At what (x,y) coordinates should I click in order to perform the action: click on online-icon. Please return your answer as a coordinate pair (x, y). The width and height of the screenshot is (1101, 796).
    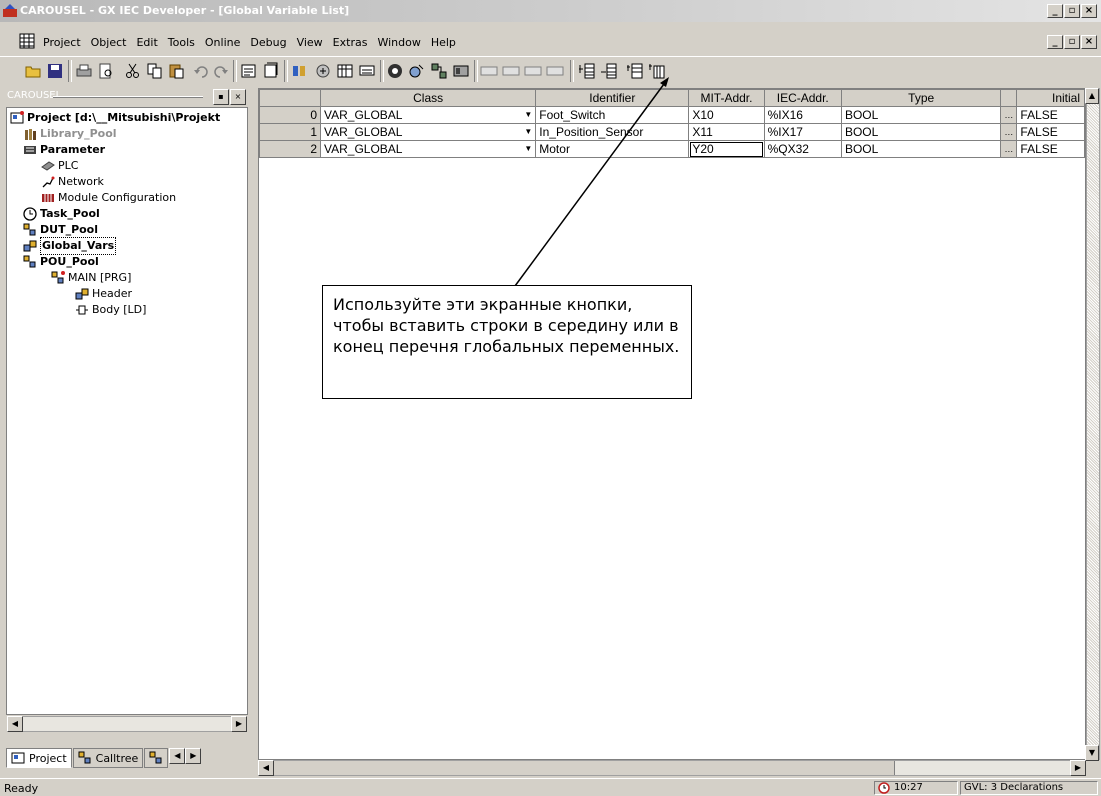
    Looking at the image, I should click on (395, 71).